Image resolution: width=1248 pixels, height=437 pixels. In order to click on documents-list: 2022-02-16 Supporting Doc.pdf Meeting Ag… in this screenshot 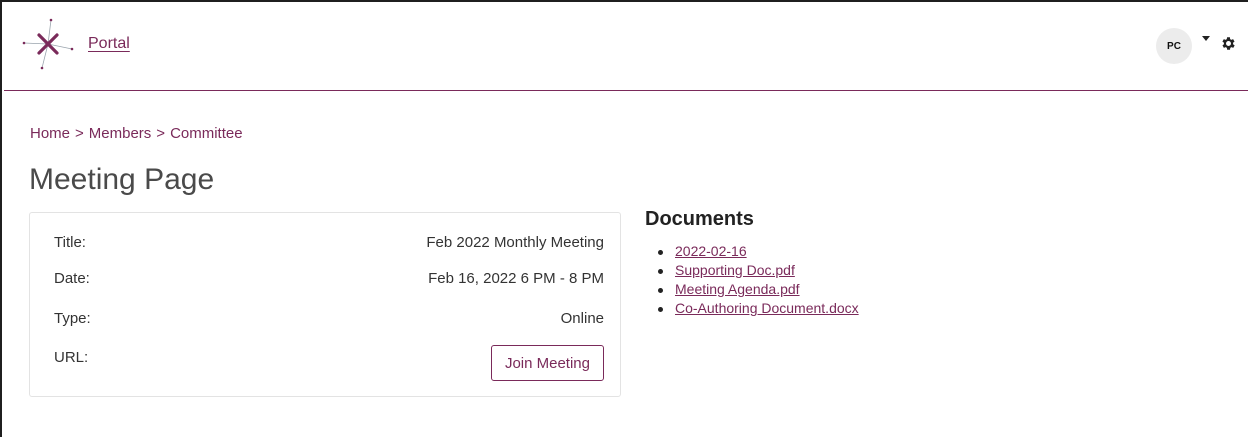, I will do `click(758, 280)`.